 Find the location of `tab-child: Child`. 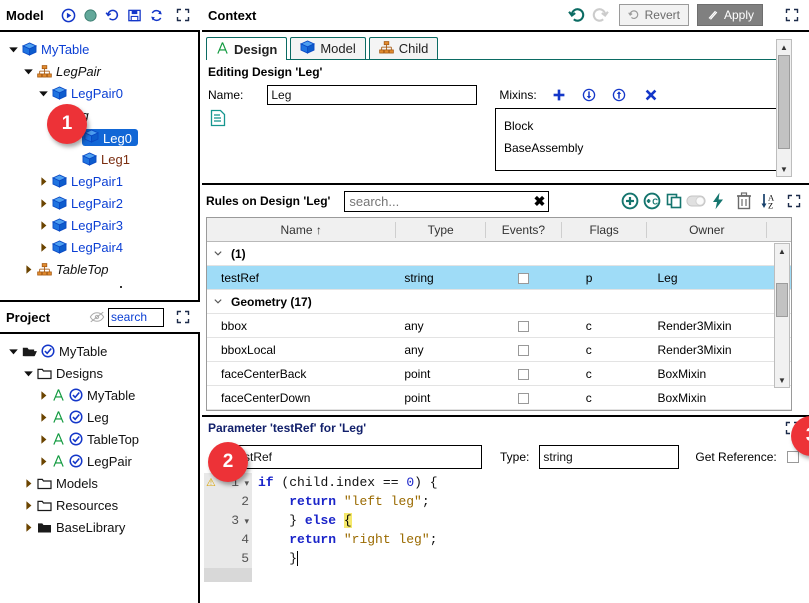

tab-child: Child is located at coordinates (403, 48).